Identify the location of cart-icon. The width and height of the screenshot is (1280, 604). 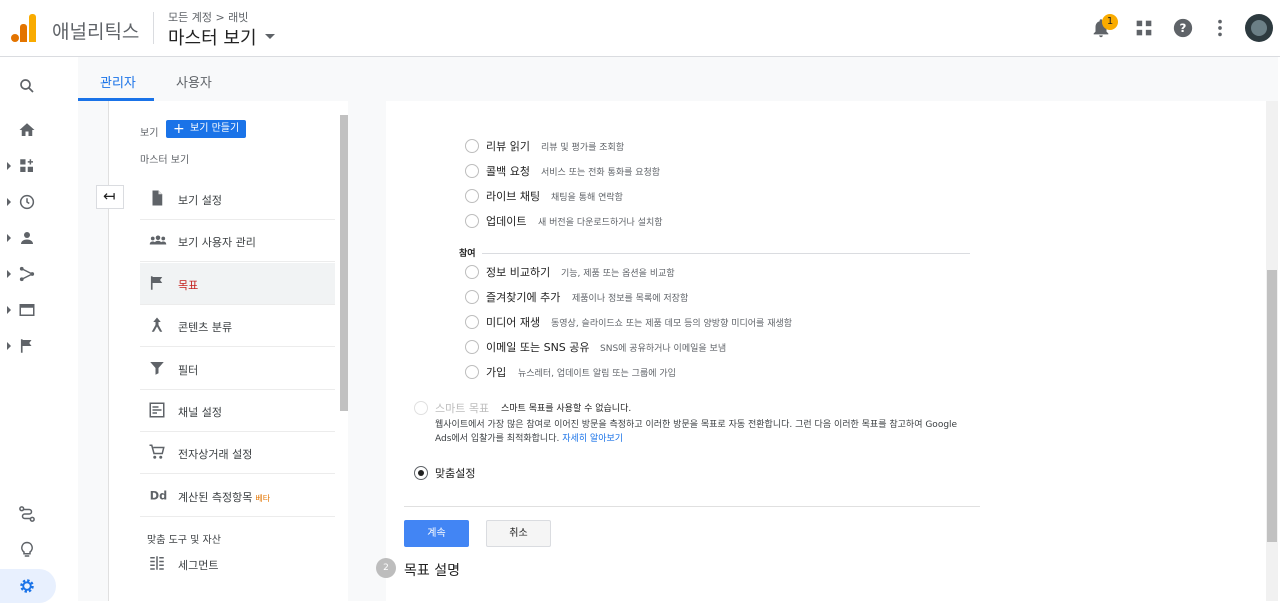
(157, 451).